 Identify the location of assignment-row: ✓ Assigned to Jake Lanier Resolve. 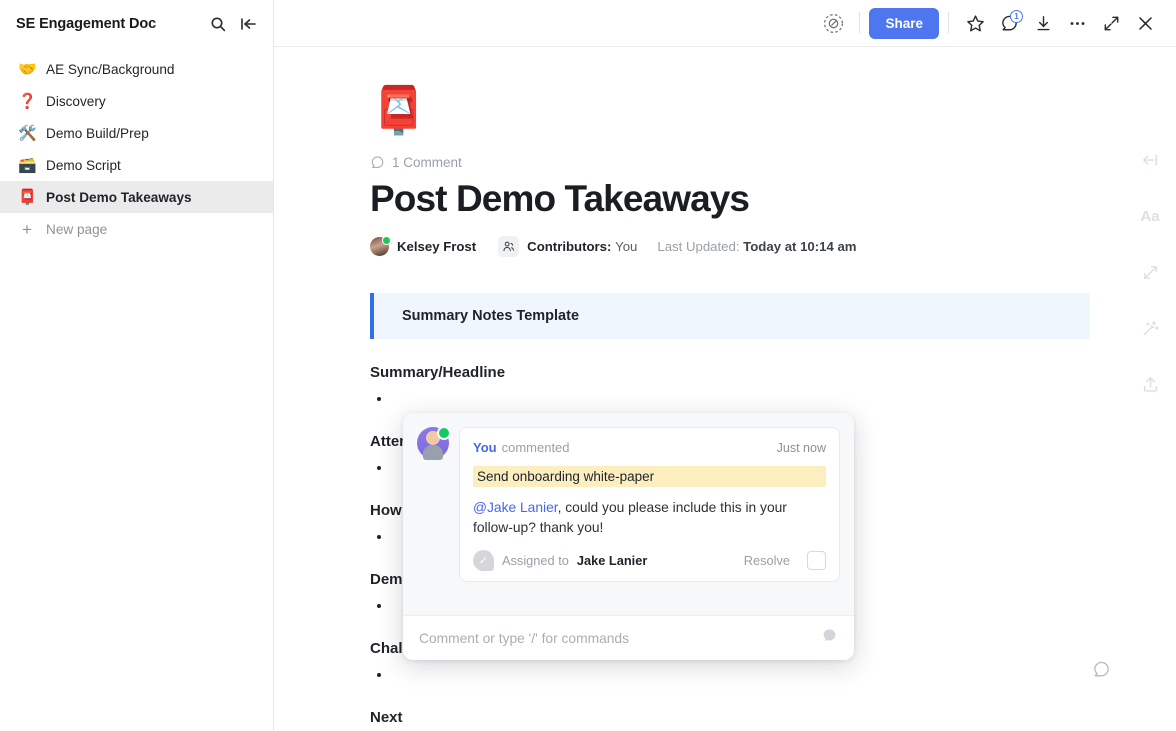
(649, 560).